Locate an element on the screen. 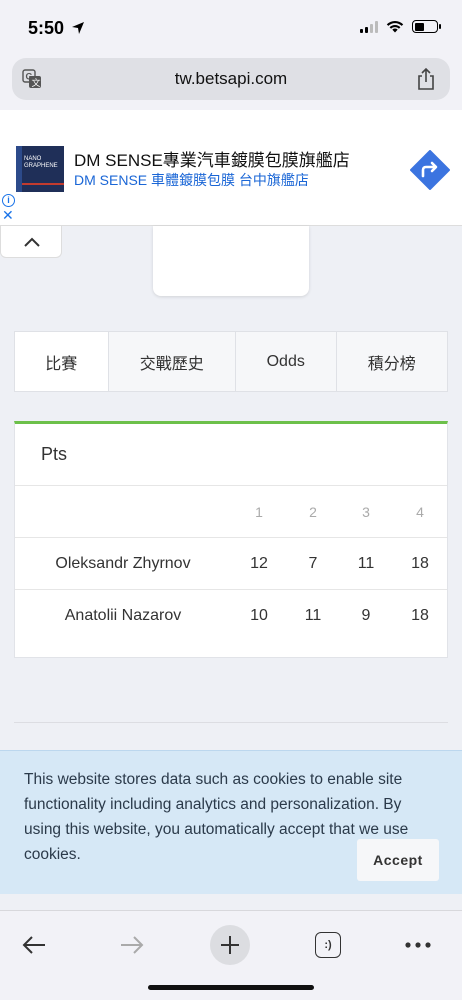 This screenshot has height=1000, width=462. player-name: Anatolii Nazarov is located at coordinates (123, 615).